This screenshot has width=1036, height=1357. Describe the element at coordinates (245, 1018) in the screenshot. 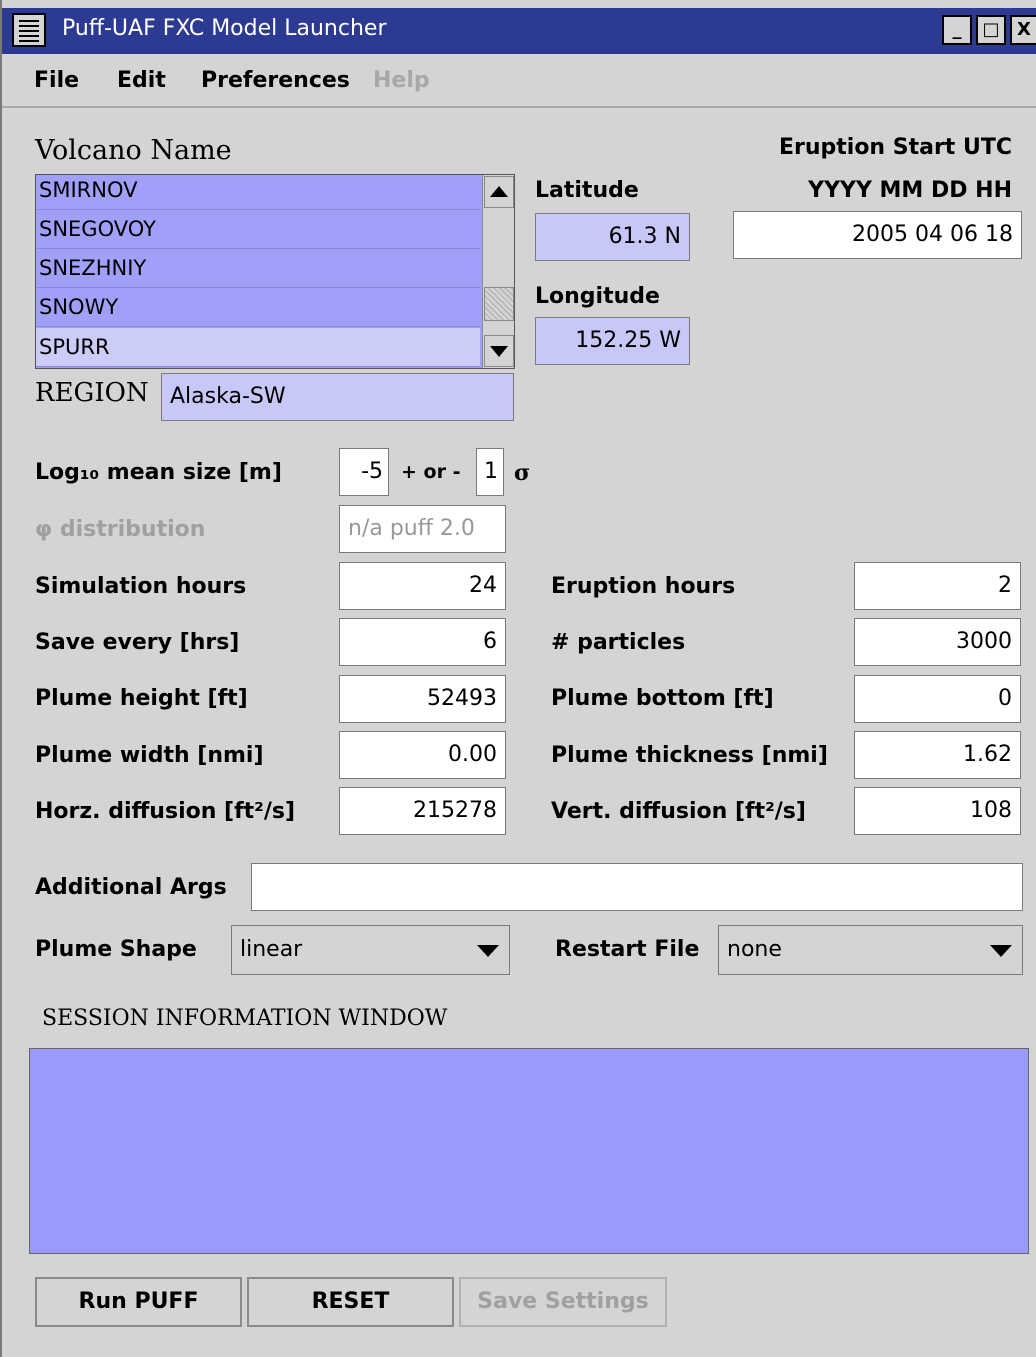

I see `session-info-label: SESSION INFORMATION WINDOW` at that location.